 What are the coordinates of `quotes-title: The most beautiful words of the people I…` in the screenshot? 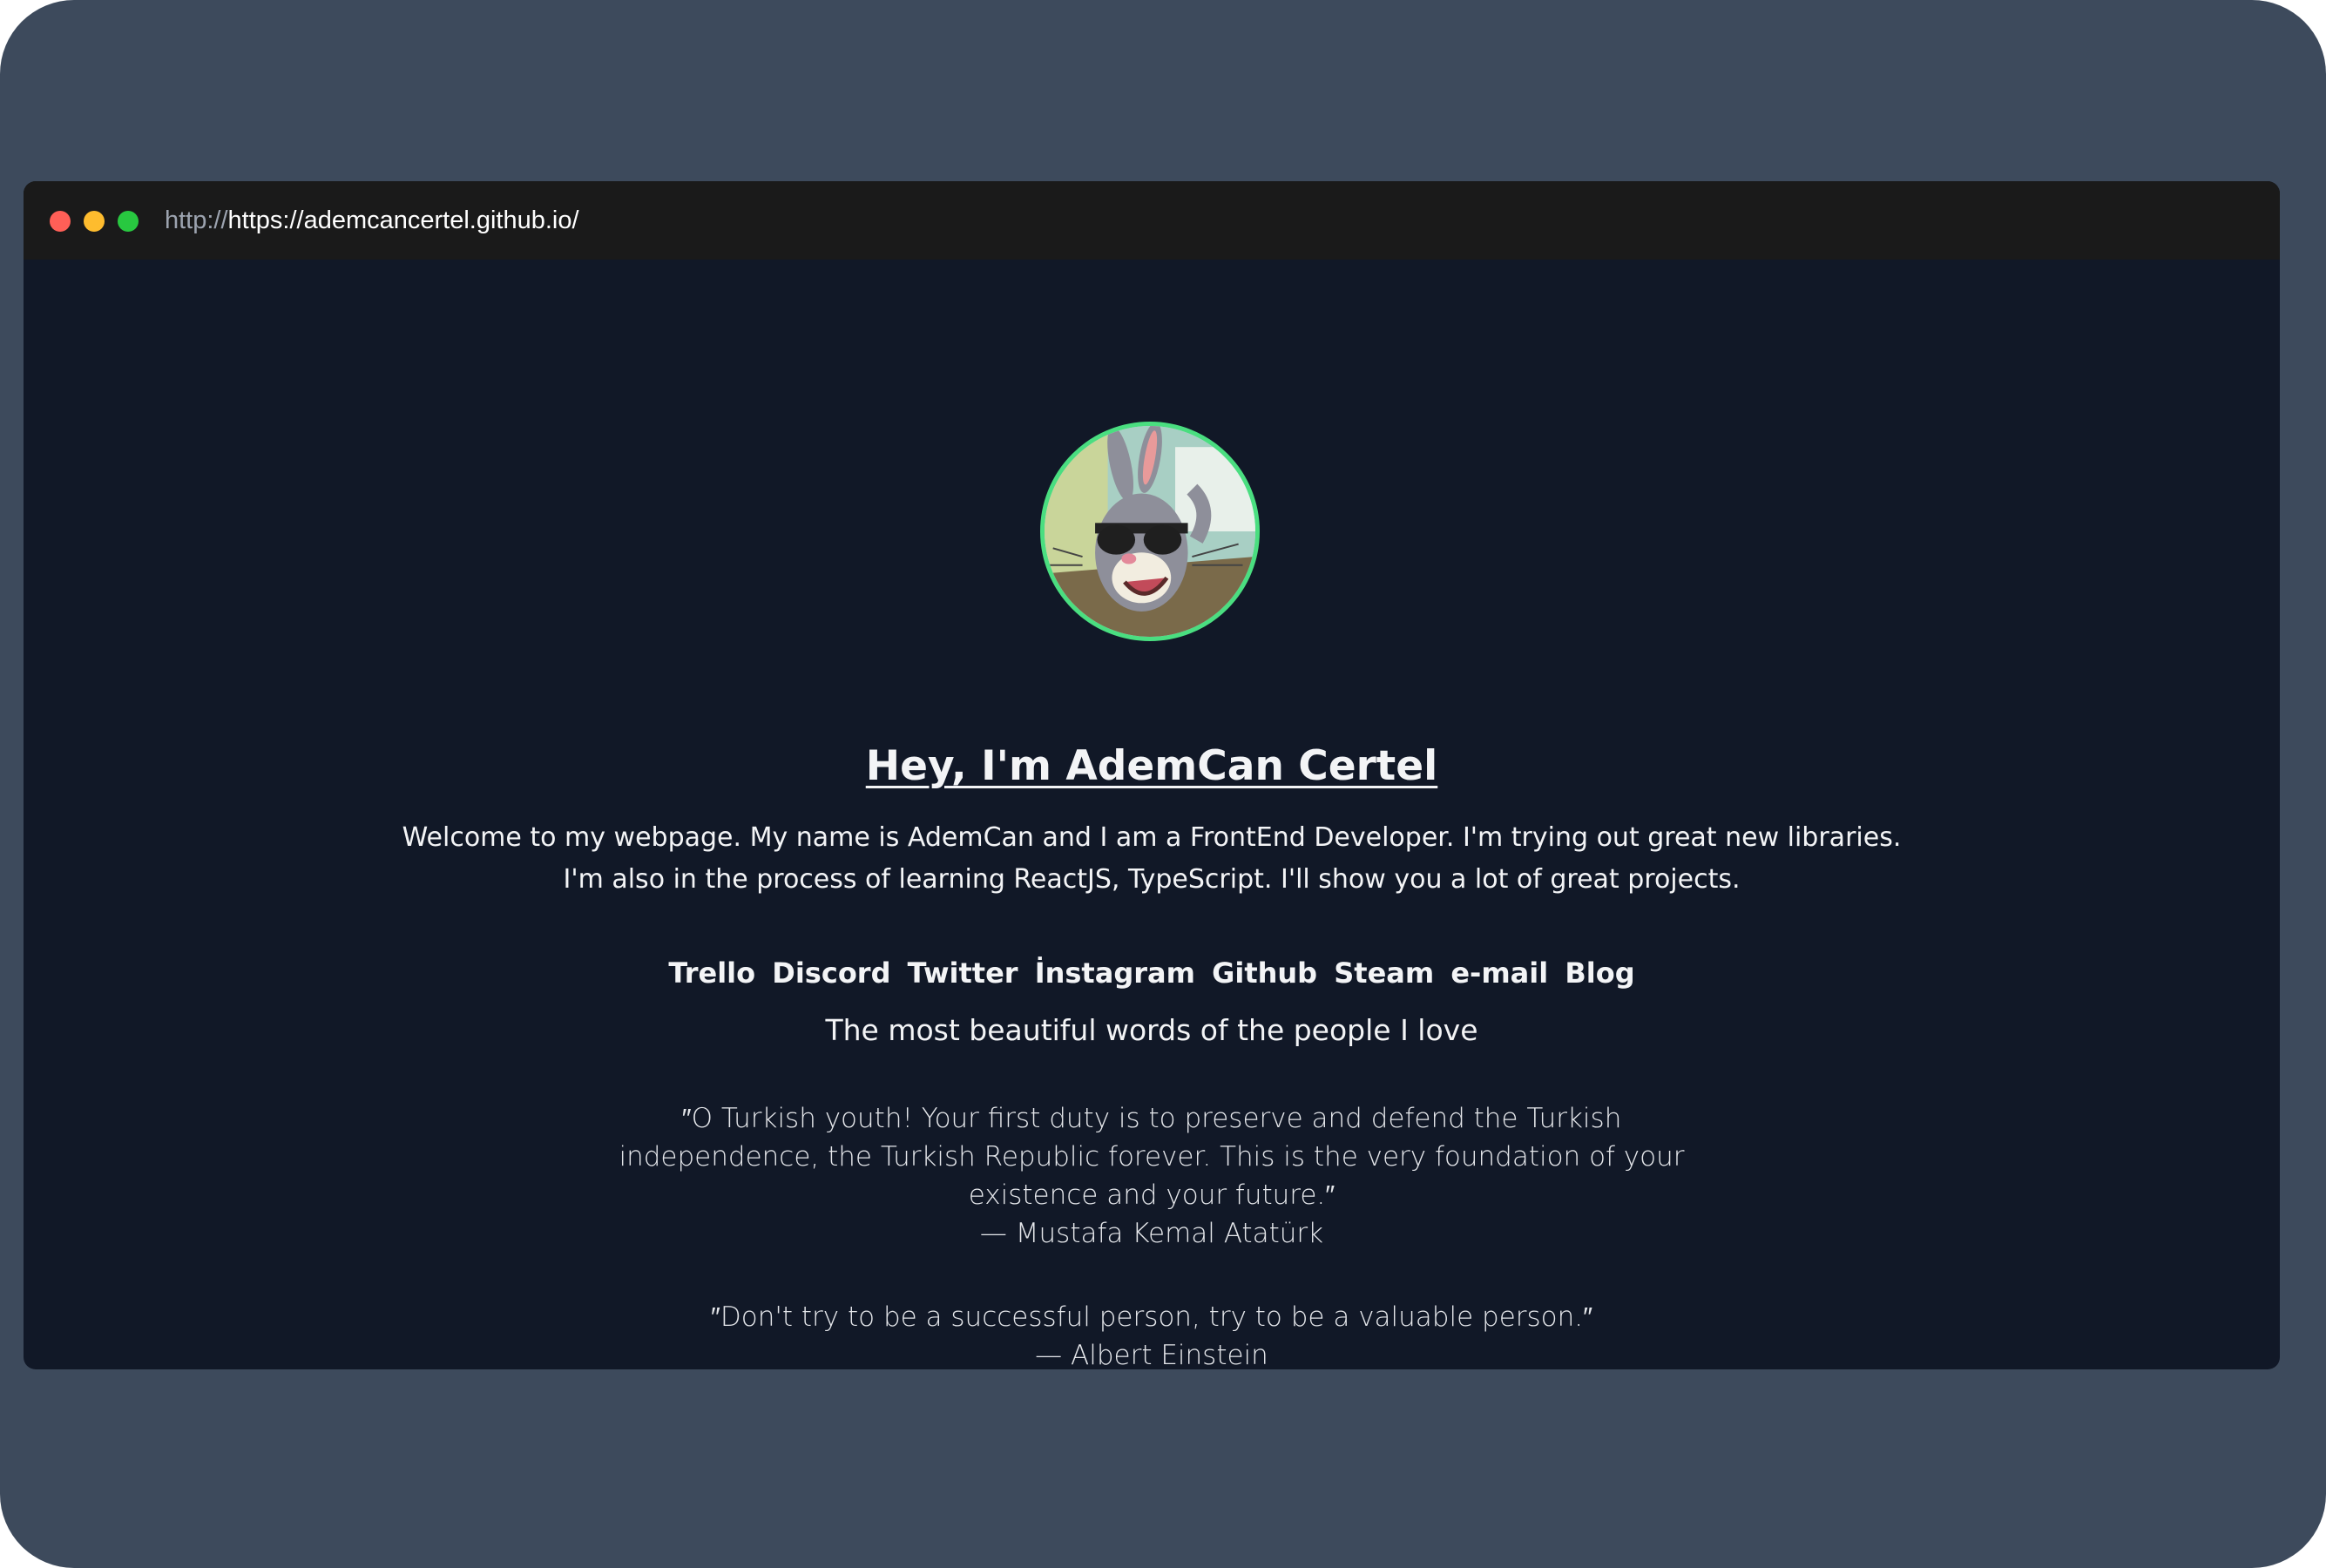 It's located at (1151, 1030).